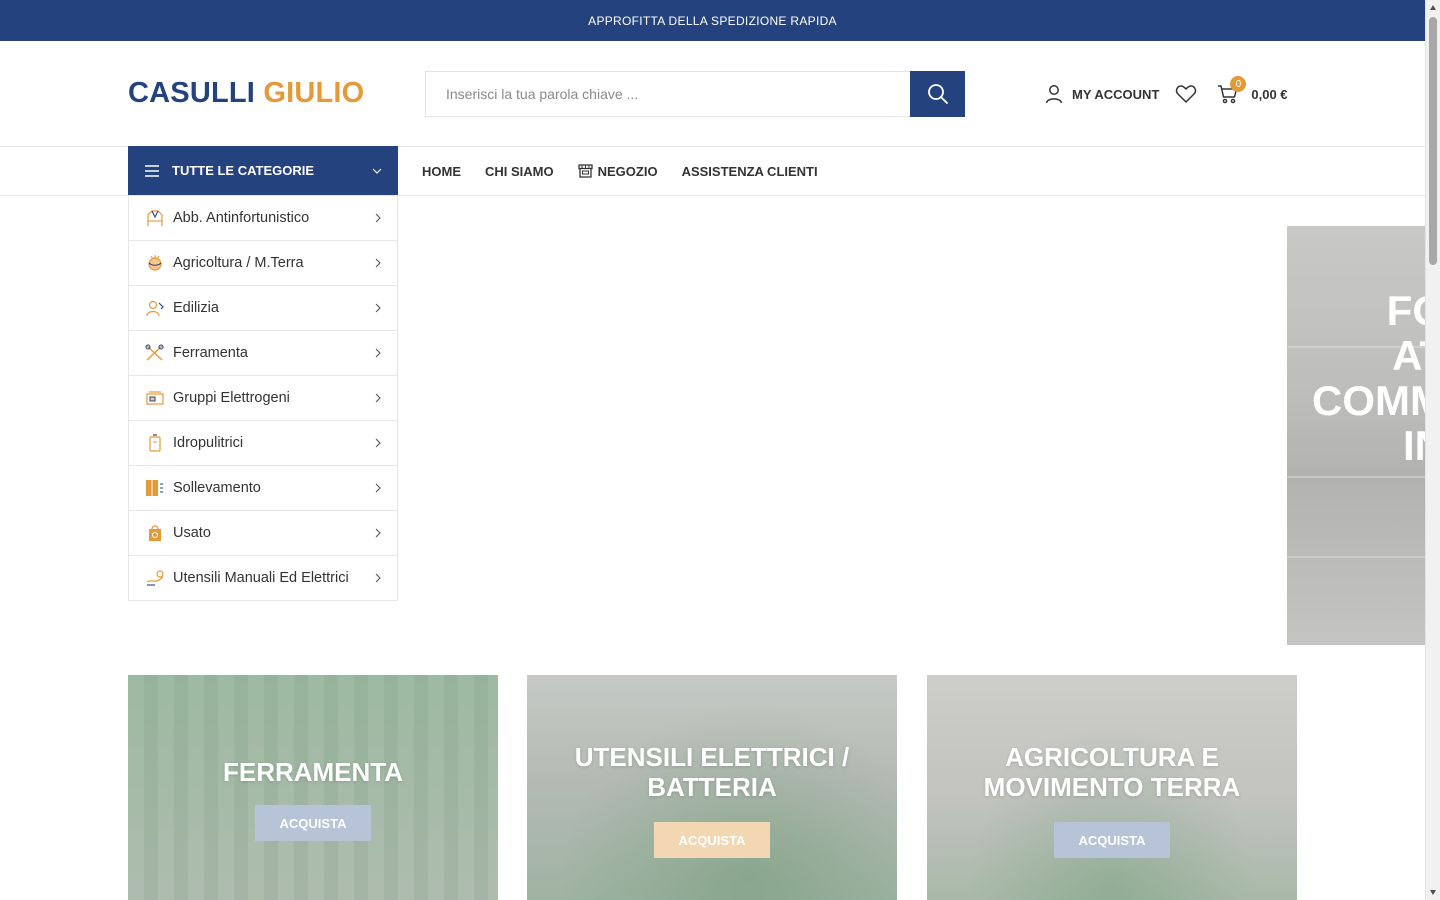  What do you see at coordinates (1433, 7) in the screenshot?
I see `scroll-up-arrow` at bounding box center [1433, 7].